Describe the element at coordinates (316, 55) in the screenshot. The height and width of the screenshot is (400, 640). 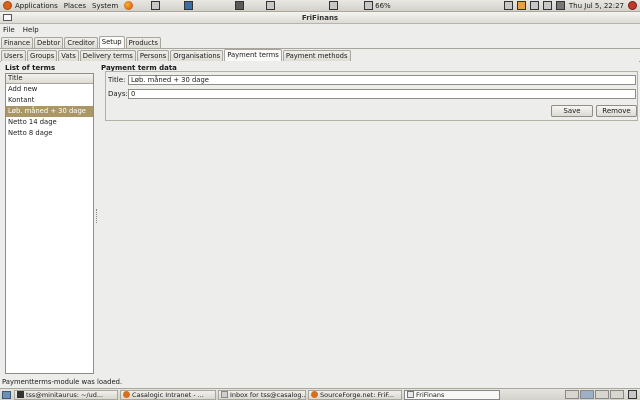
I see `tab-payment-methods: Payment methods` at that location.